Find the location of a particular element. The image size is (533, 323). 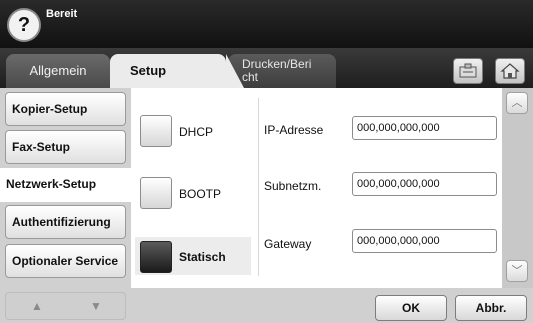

home-button is located at coordinates (510, 71).